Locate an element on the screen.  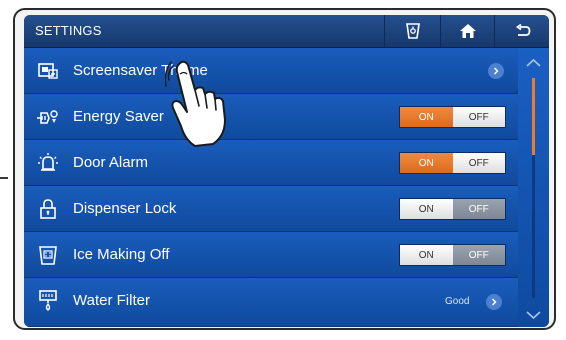
ice-making-toggle: ON OFF is located at coordinates (452, 255).